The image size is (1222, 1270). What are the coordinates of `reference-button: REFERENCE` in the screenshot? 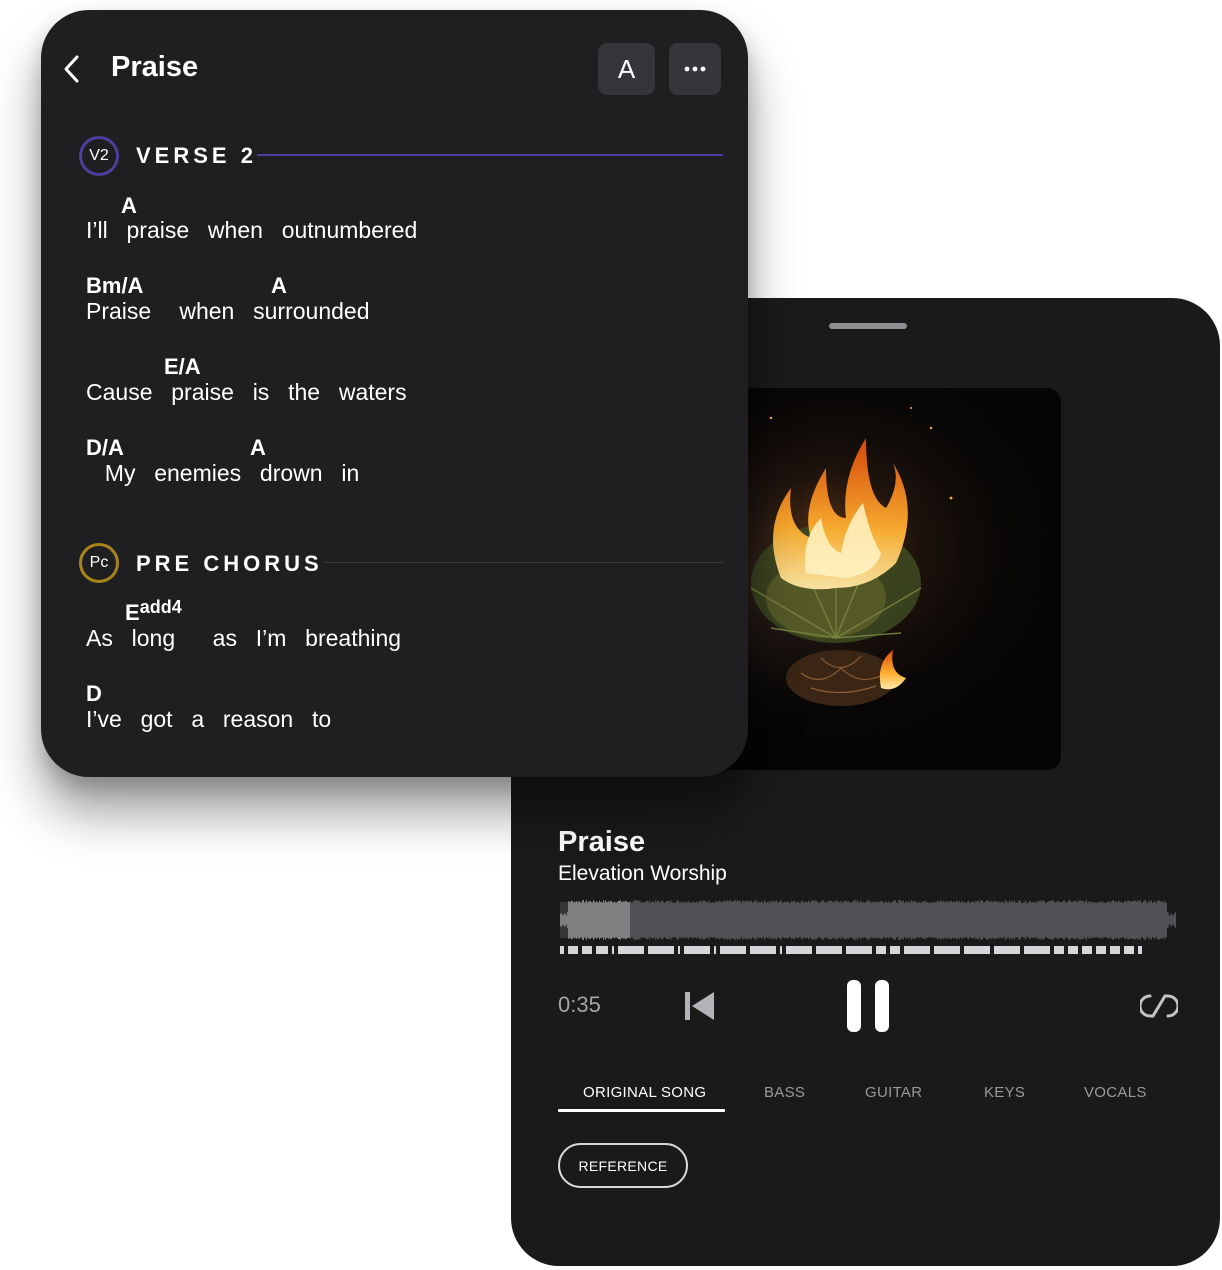 It's located at (623, 1165).